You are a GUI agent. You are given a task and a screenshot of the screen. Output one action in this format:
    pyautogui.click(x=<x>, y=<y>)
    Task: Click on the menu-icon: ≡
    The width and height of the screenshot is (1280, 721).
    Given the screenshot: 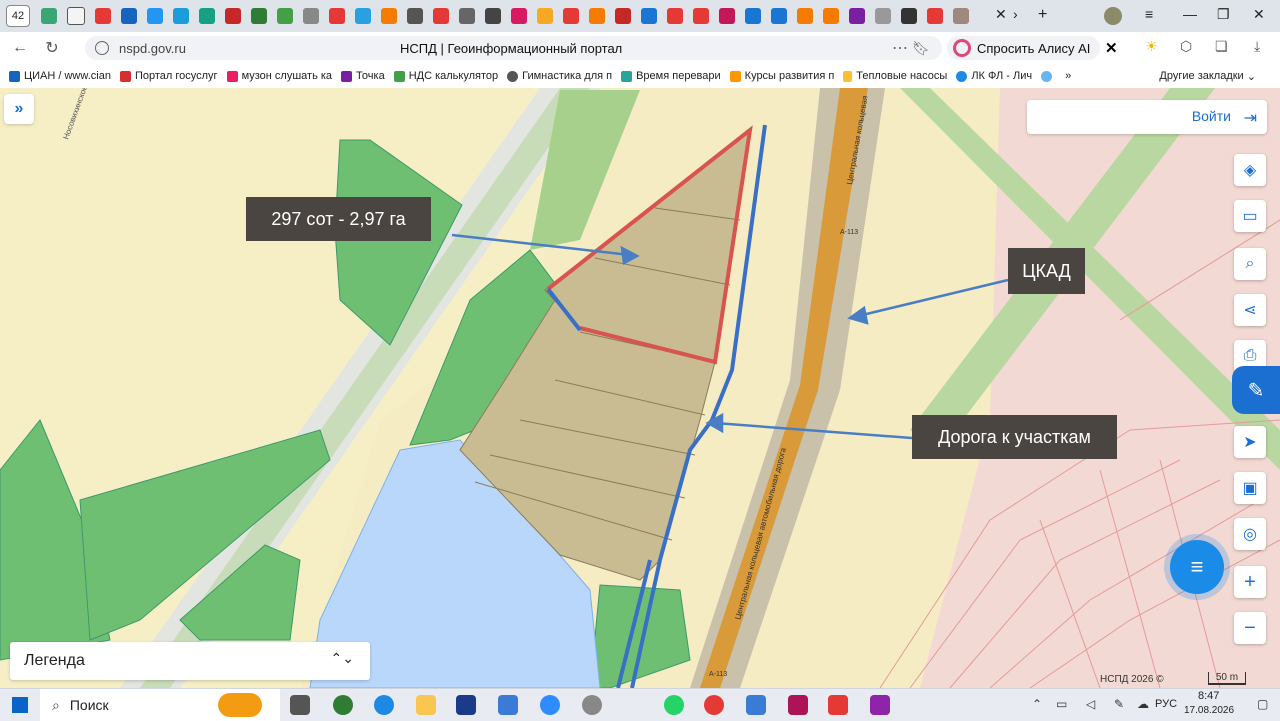 What is the action you would take?
    pyautogui.click(x=1149, y=14)
    